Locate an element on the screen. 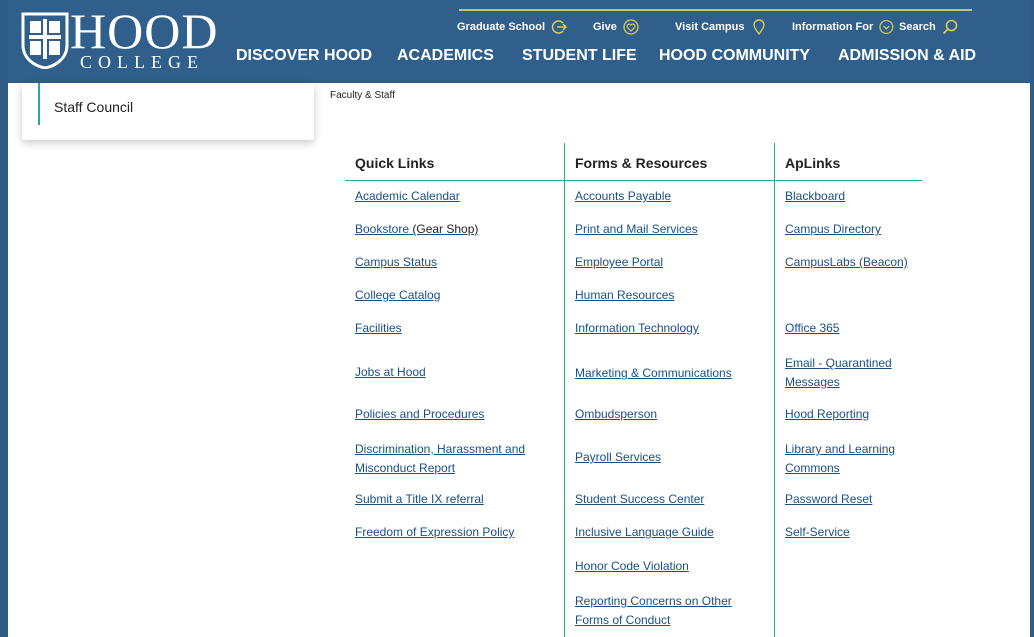  graduate-school-label: Graduate School is located at coordinates (501, 27).